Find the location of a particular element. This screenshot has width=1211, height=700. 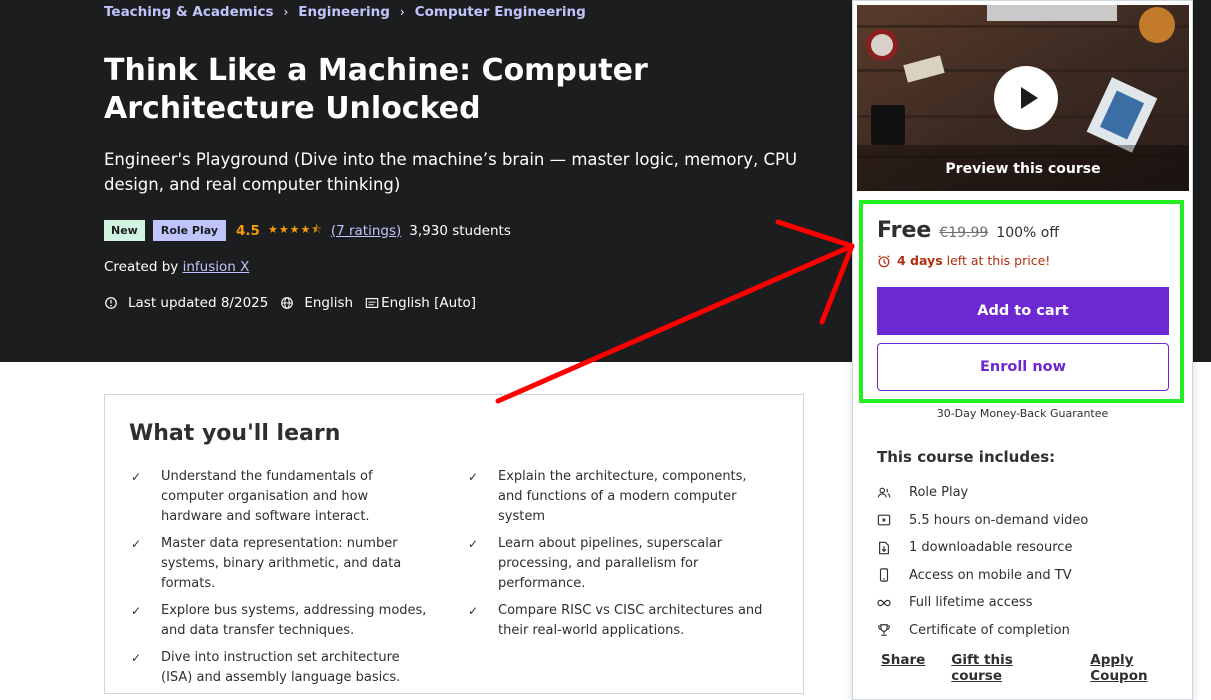

last-updated: Last updated 8/2025 is located at coordinates (198, 303).